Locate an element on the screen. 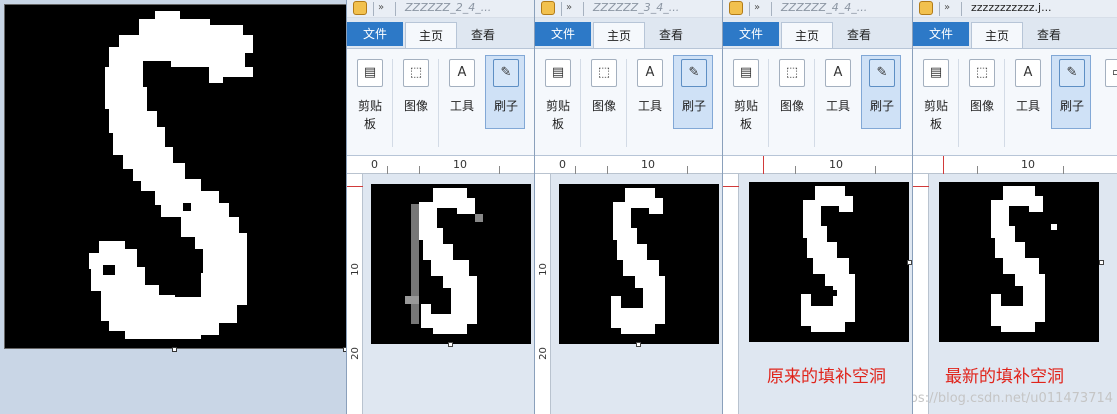 The height and width of the screenshot is (414, 1117). s-pixel-gray is located at coordinates (479, 218).